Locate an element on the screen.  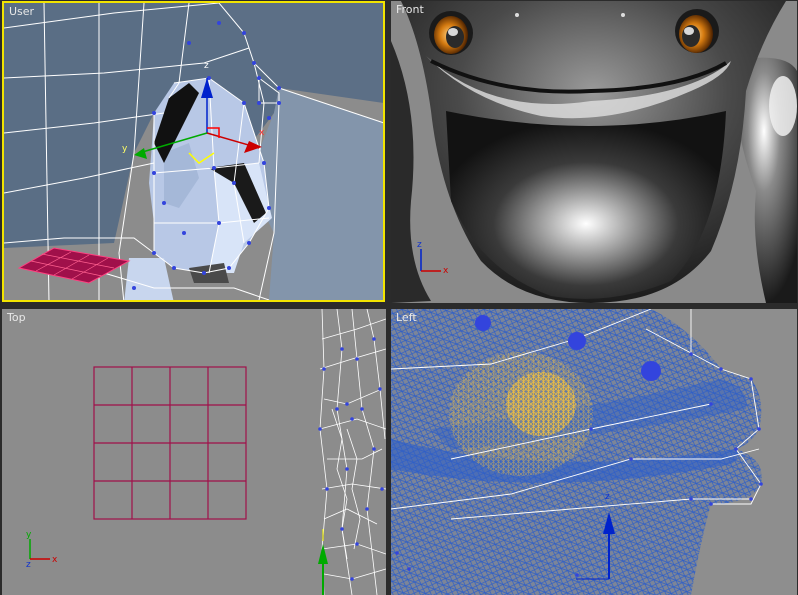
viewport-label-left: Left is located at coordinates (406, 317).